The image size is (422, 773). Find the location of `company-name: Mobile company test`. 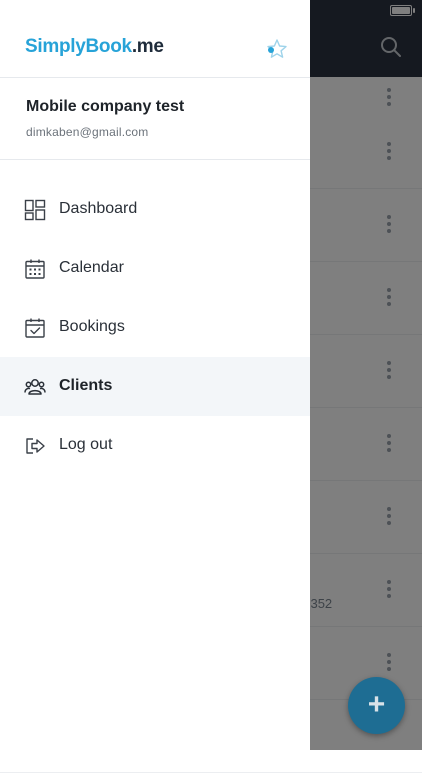

company-name: Mobile company test is located at coordinates (105, 106).